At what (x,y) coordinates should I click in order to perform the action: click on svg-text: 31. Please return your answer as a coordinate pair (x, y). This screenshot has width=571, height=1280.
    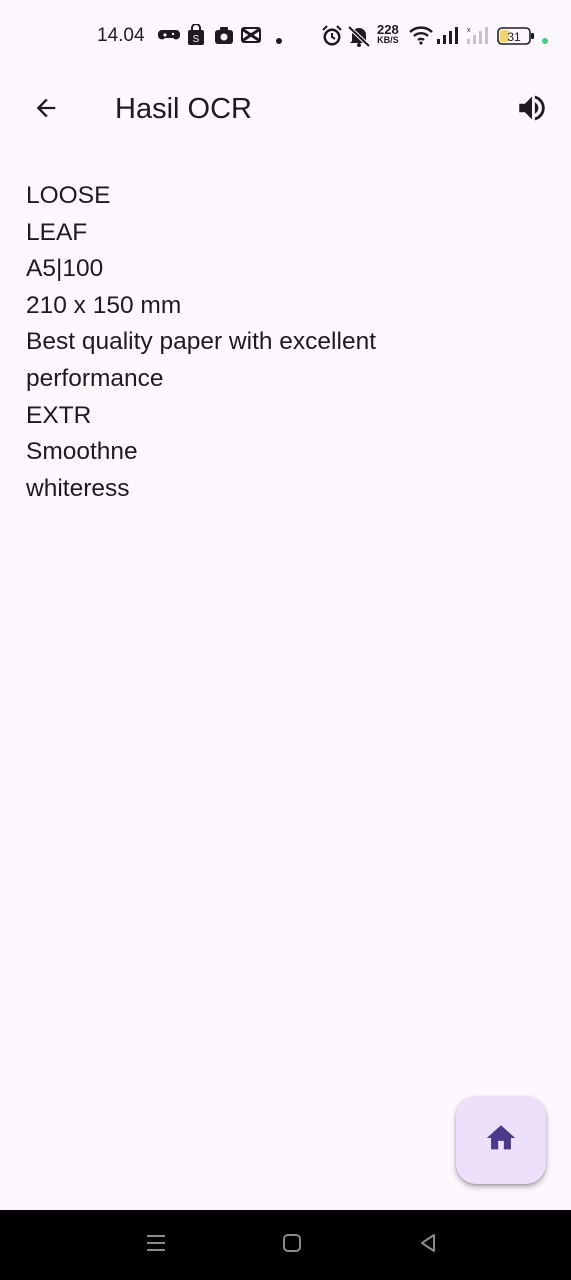
    Looking at the image, I should click on (514, 37).